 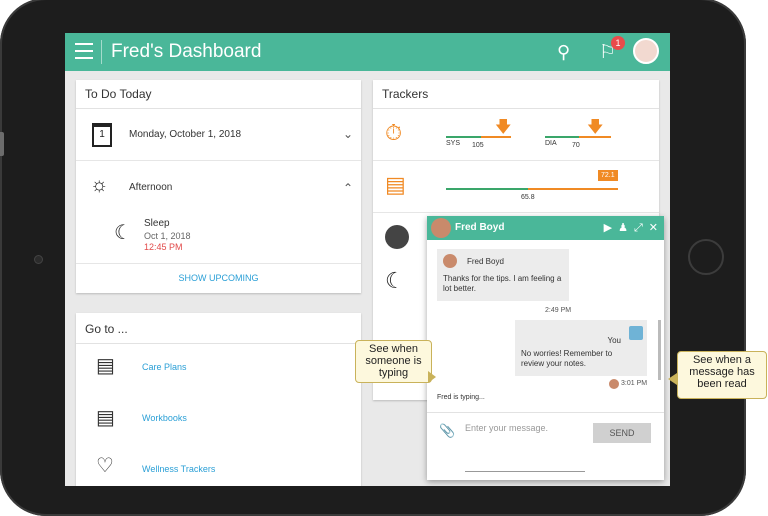 I want to click on paperclip-icon: 📎, so click(x=447, y=431).